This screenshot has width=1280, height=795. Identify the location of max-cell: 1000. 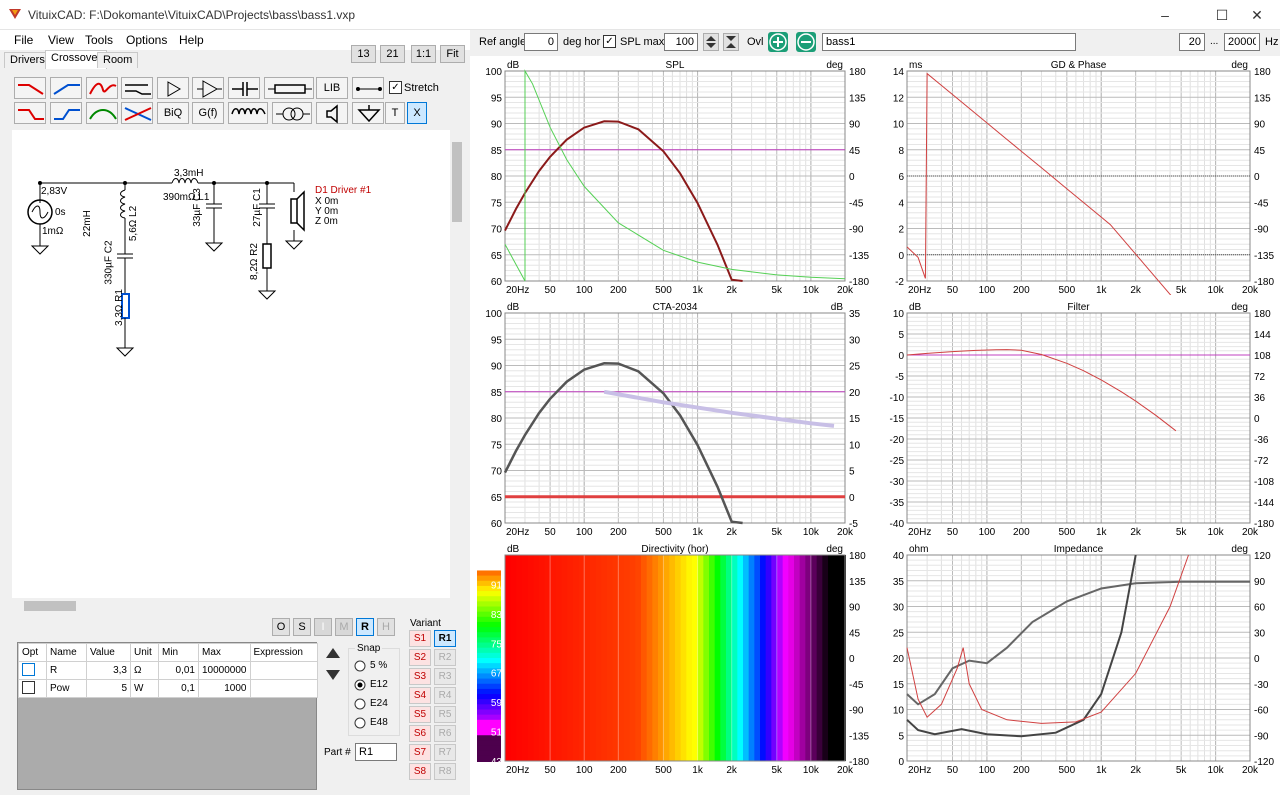
(224, 688).